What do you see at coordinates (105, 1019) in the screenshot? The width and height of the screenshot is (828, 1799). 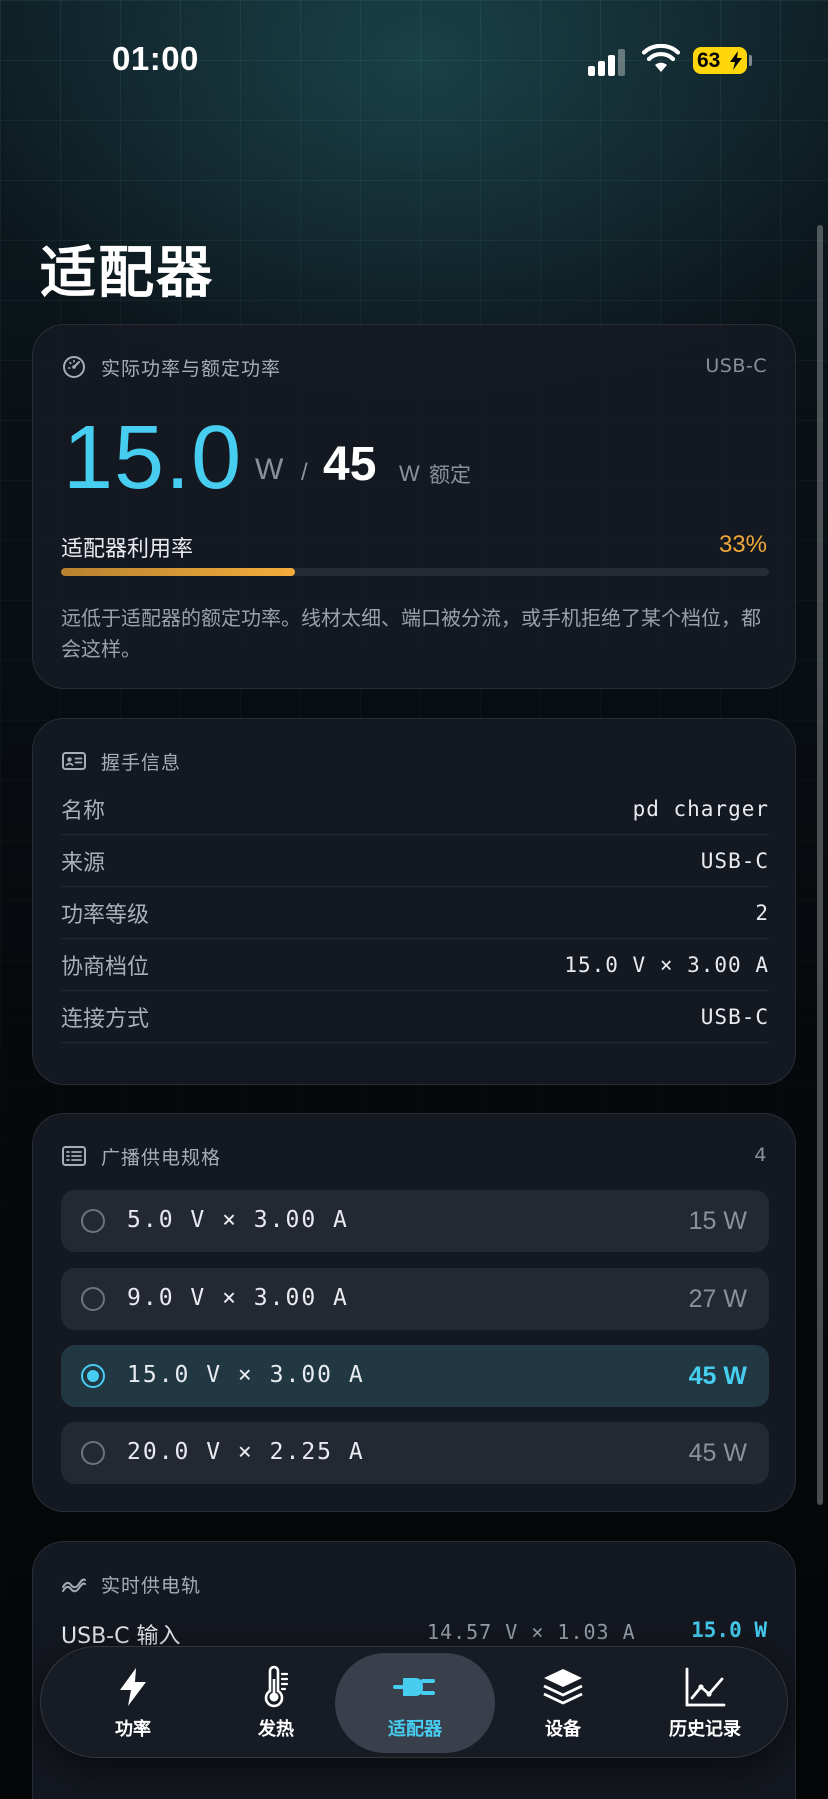 I see `info-key: 连接方式` at bounding box center [105, 1019].